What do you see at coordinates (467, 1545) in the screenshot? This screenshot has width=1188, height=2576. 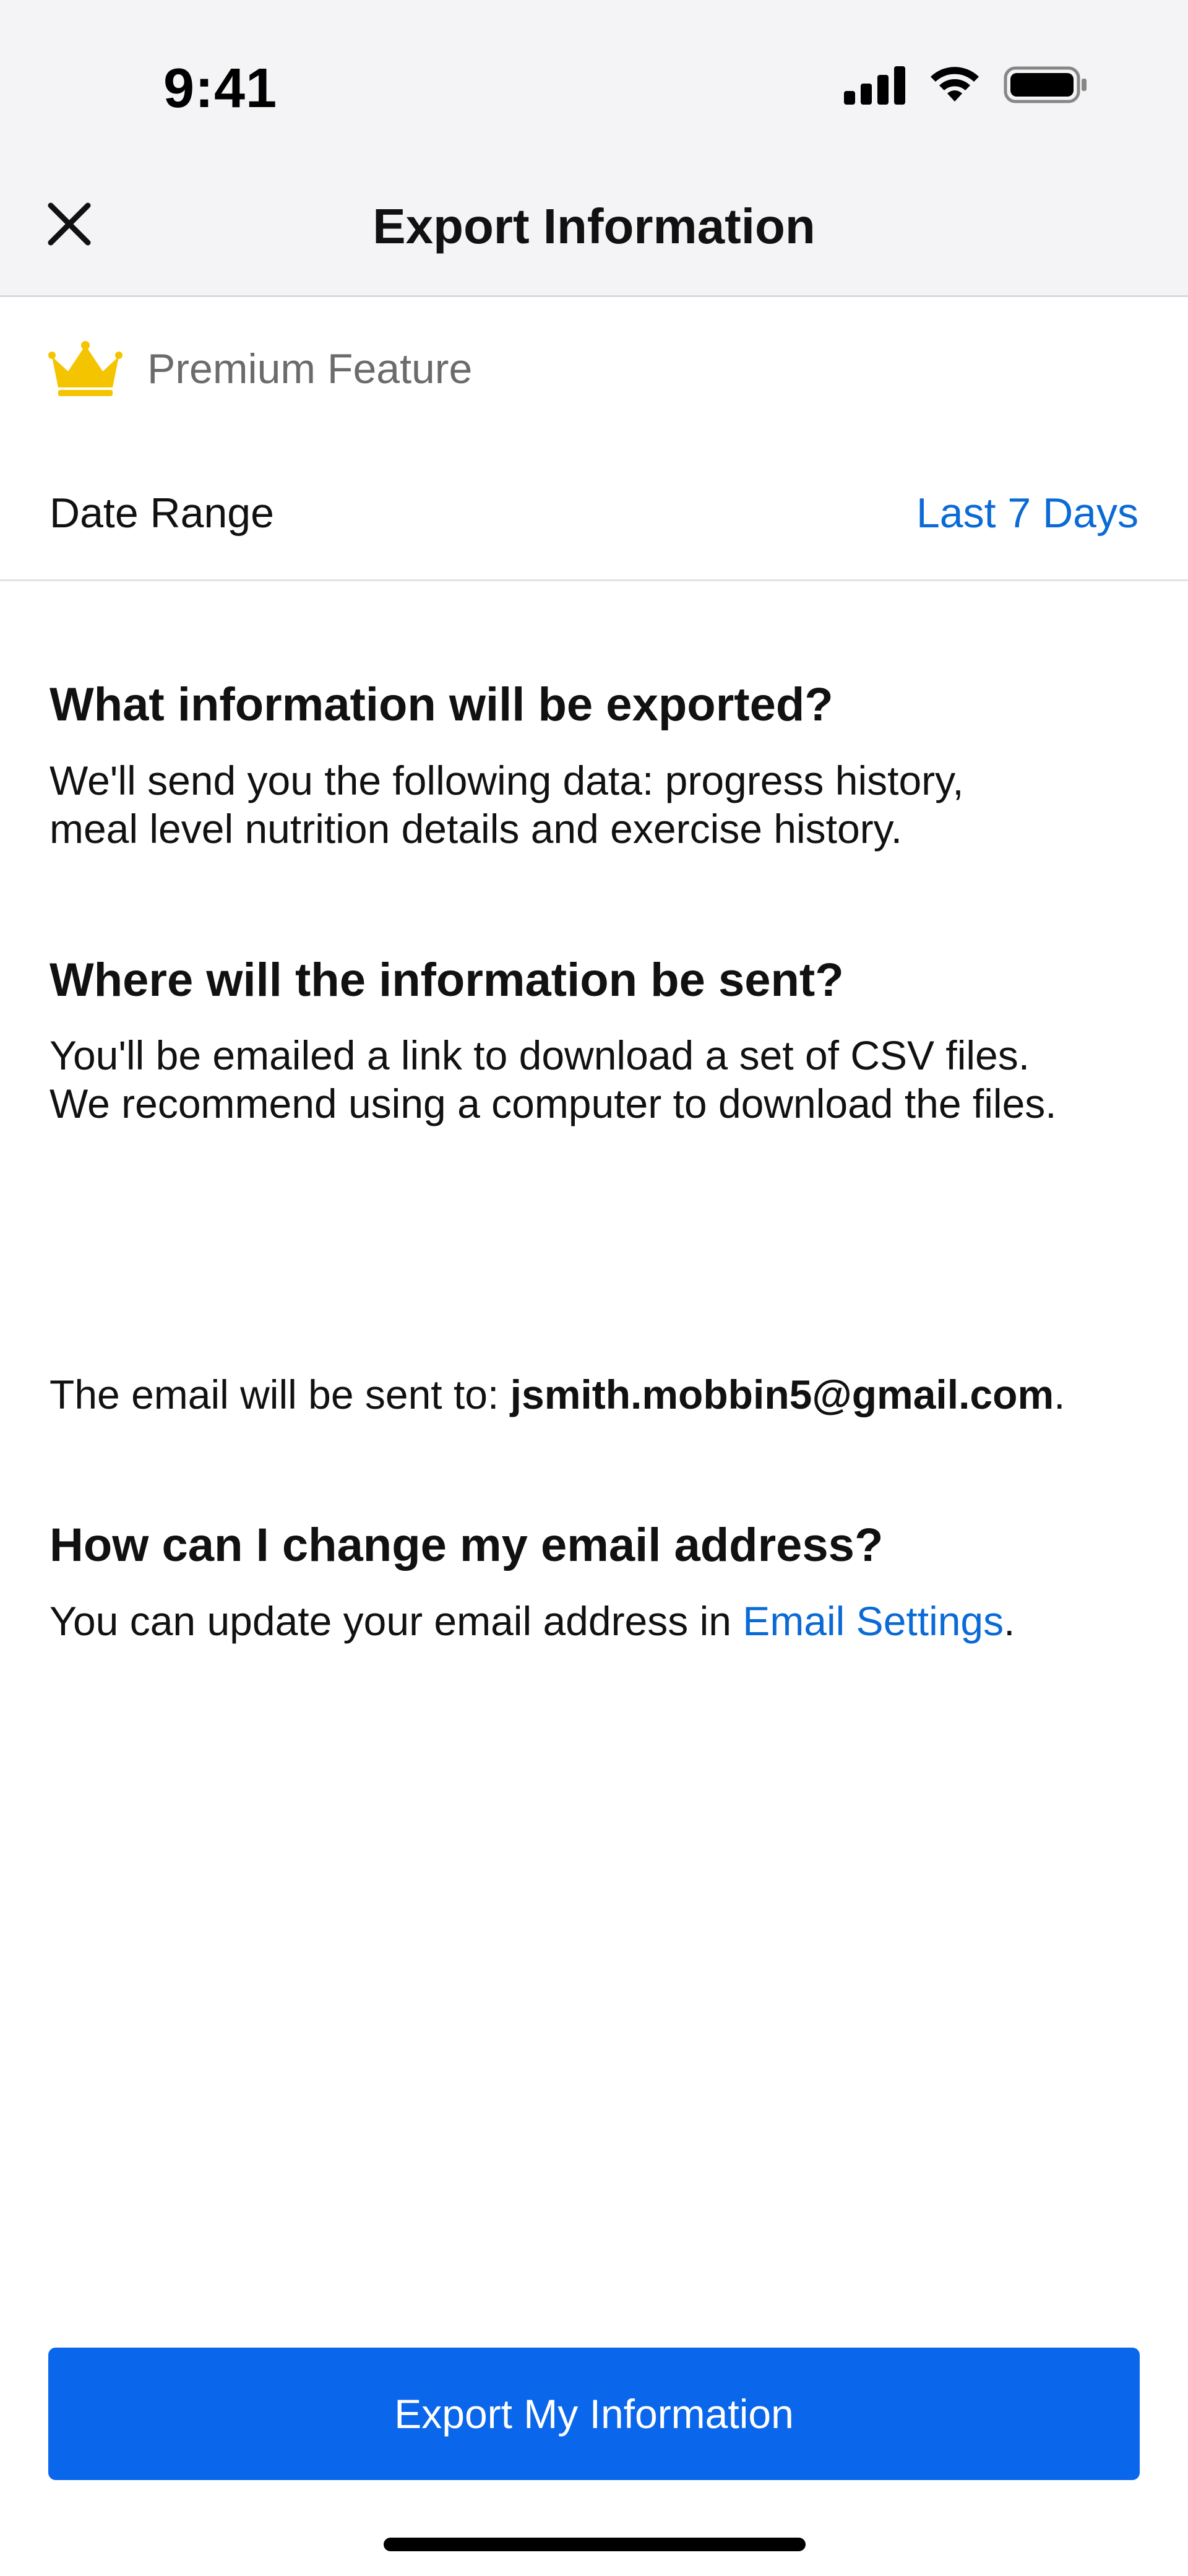 I see `change-email-heading: How can I change my email address?` at bounding box center [467, 1545].